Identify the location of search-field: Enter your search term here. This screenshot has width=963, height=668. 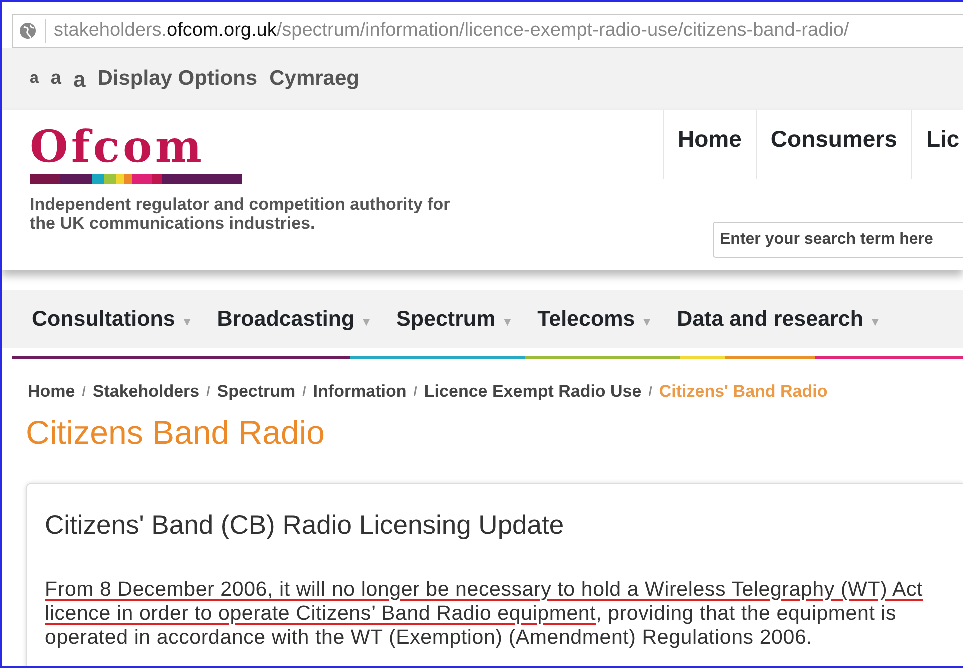
(838, 240).